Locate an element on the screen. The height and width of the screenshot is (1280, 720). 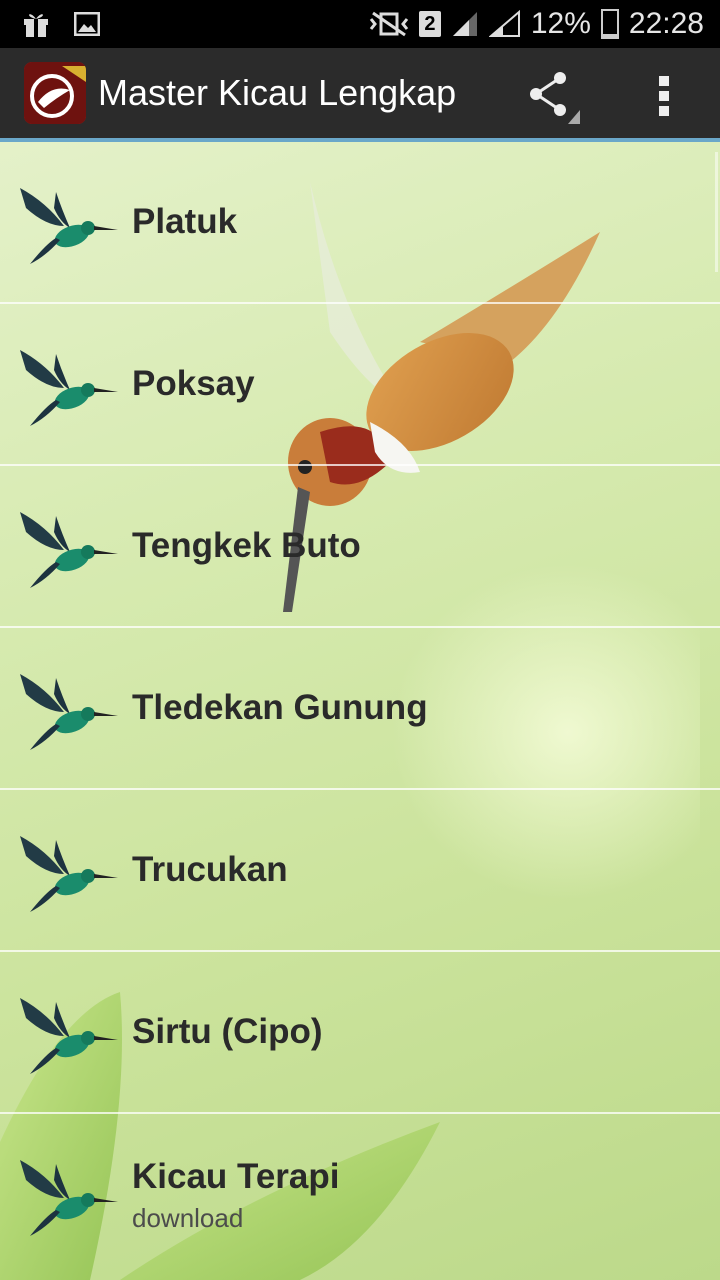
clock: 22:28 is located at coordinates (666, 23).